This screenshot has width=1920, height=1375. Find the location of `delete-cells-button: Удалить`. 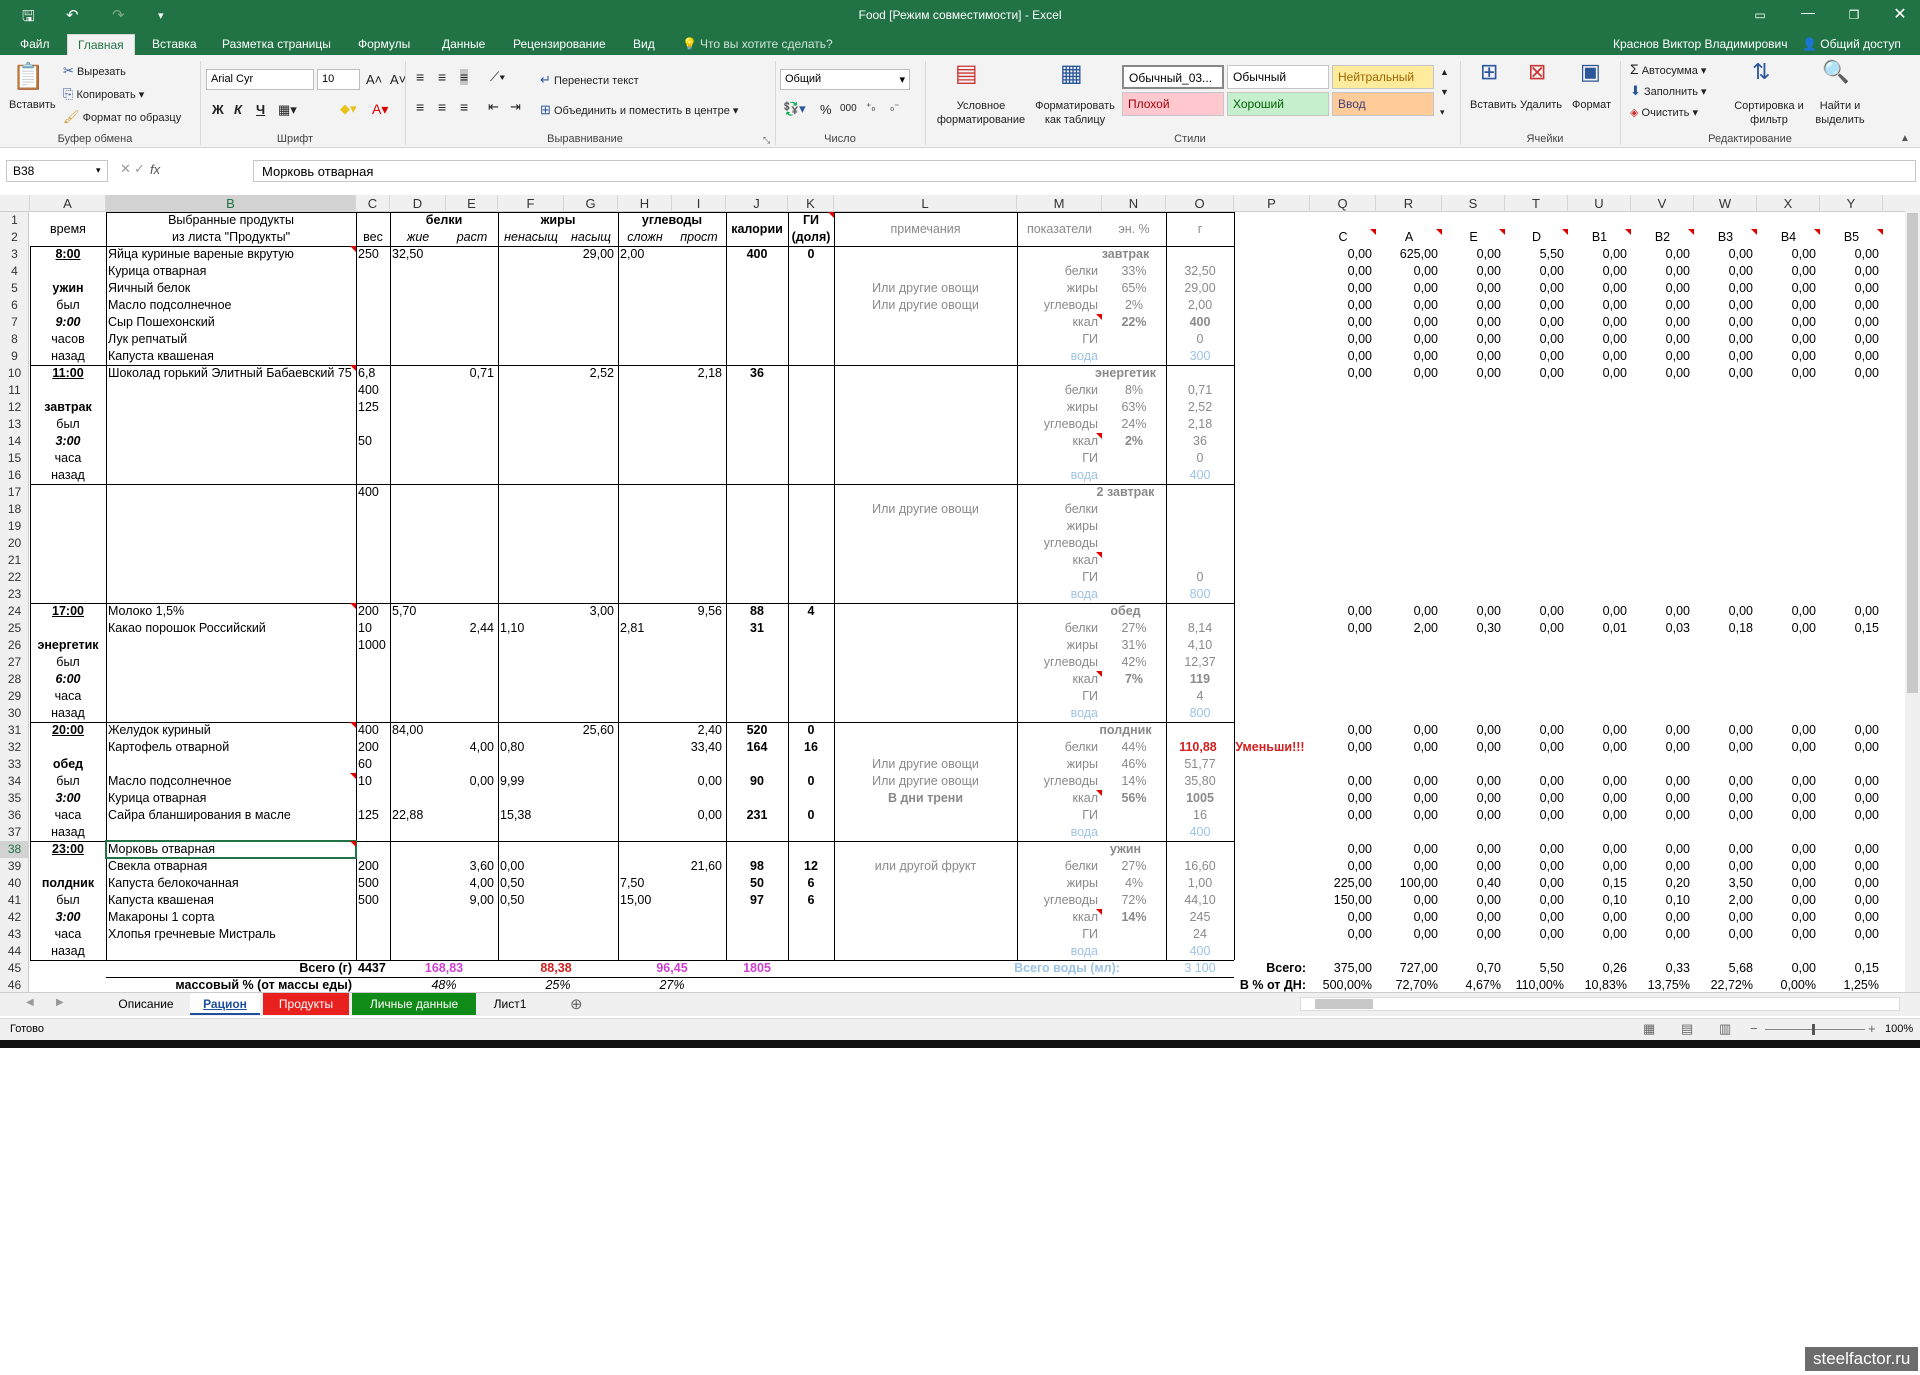

delete-cells-button: Удалить is located at coordinates (1541, 105).